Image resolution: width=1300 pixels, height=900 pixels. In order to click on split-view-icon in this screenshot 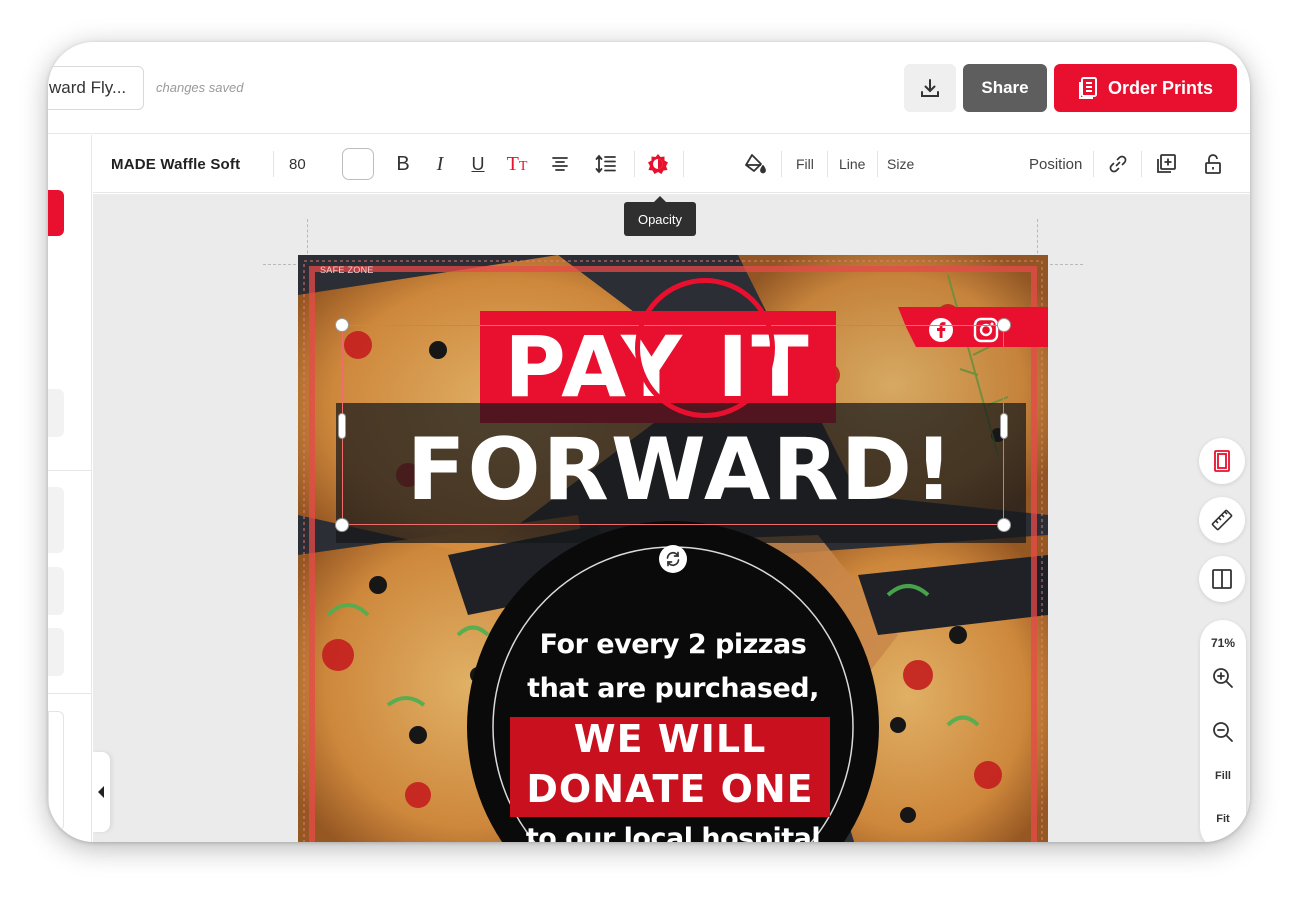, I will do `click(1222, 579)`.